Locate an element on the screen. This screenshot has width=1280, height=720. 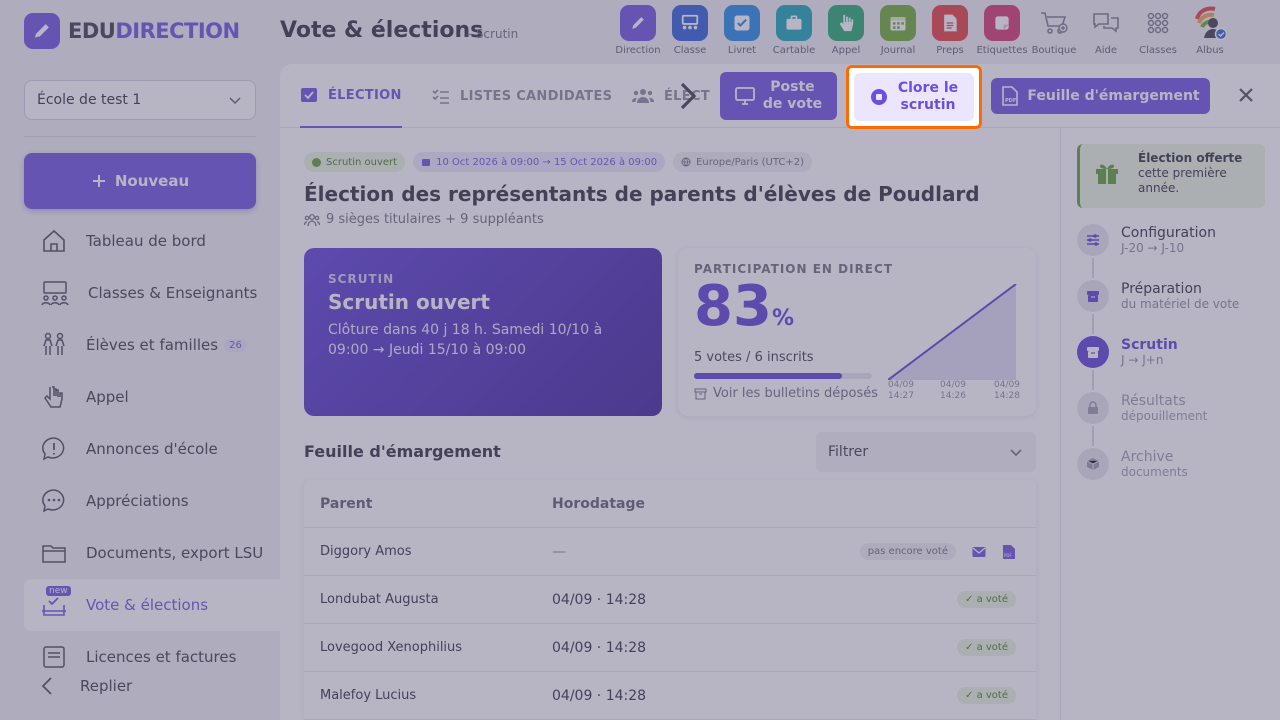
progress-fill is located at coordinates (768, 376).